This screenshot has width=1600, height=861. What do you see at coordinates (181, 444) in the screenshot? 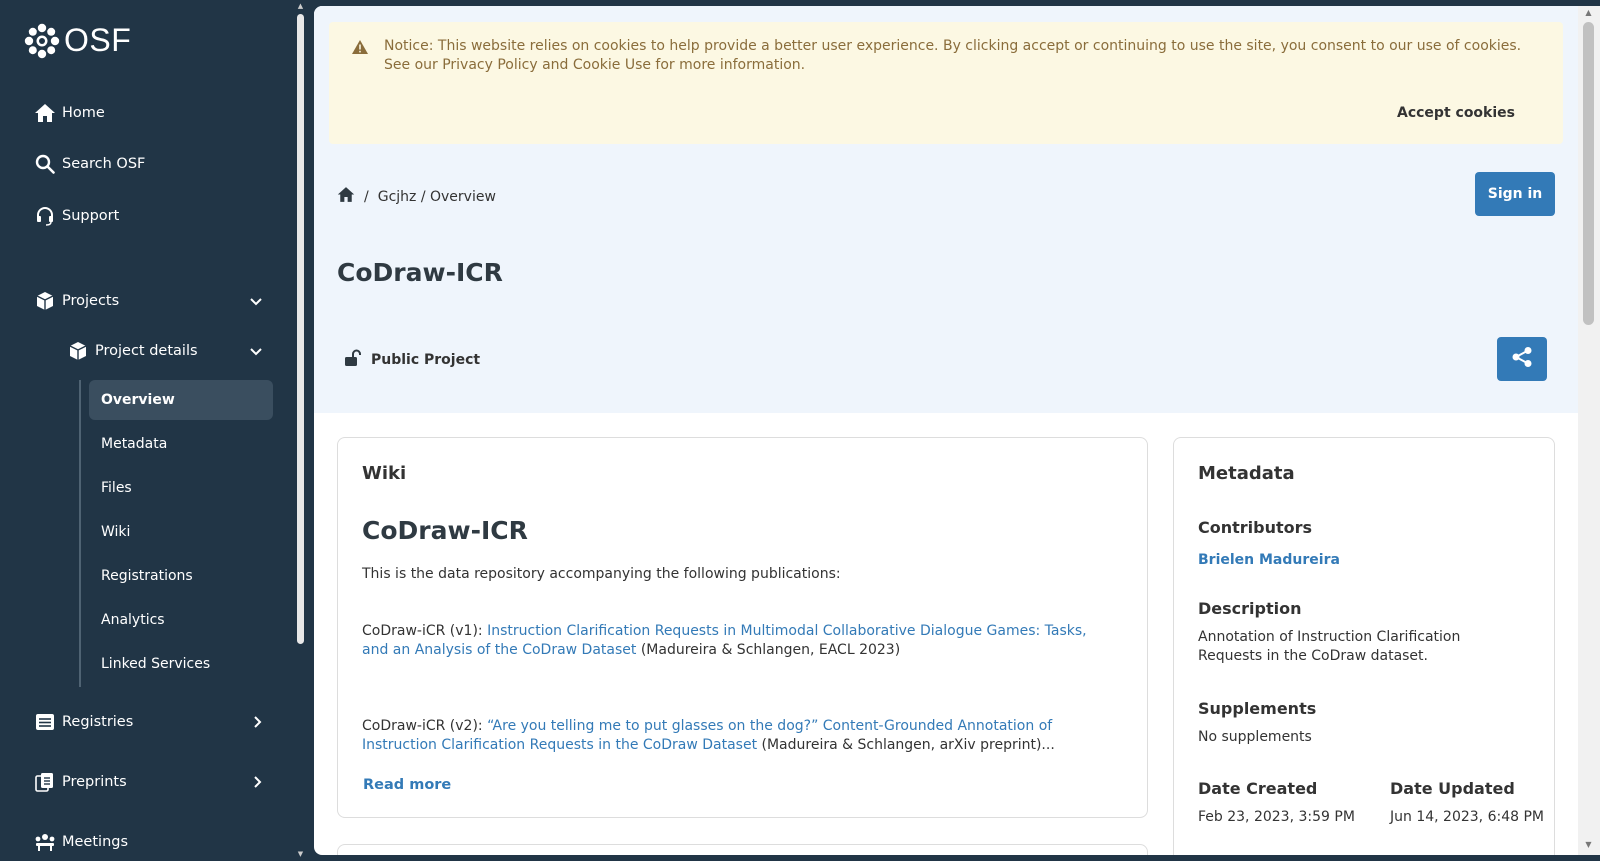
I see `sidebar-item-metadata: Metadata` at bounding box center [181, 444].